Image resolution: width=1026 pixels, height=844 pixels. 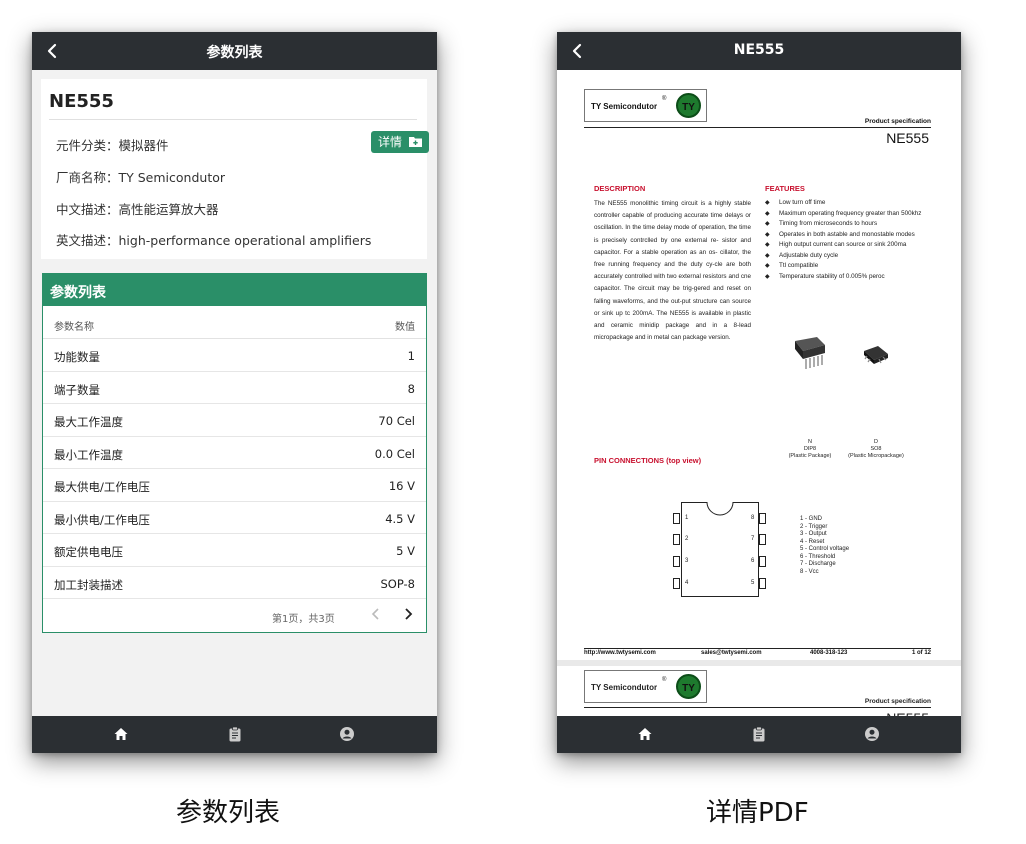 What do you see at coordinates (88, 552) in the screenshot?
I see `param-name: 额定供电电压` at bounding box center [88, 552].